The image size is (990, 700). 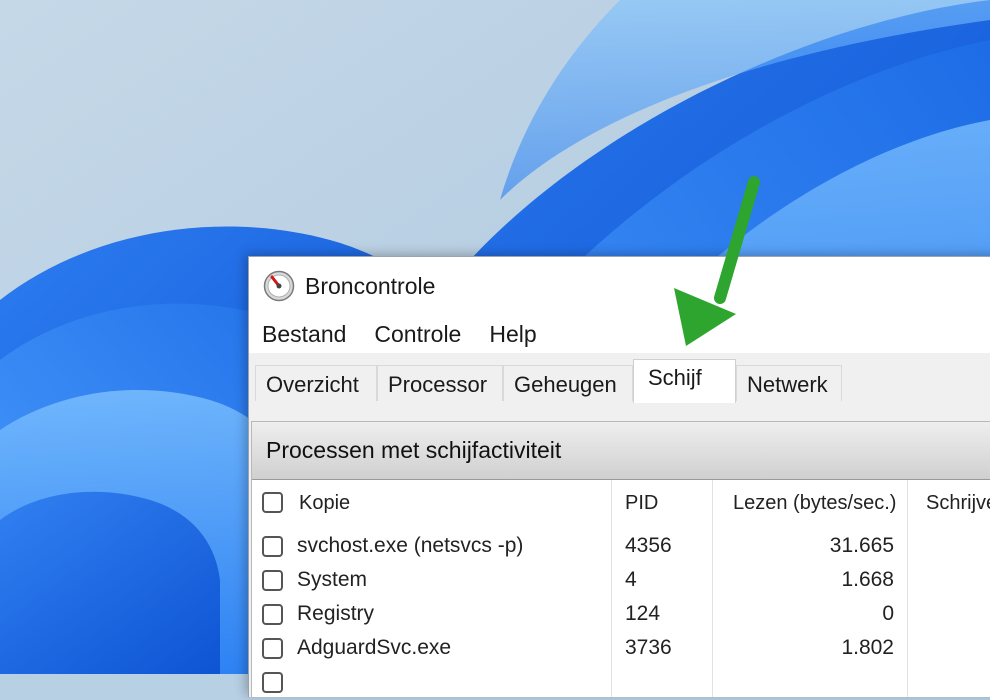 What do you see at coordinates (888, 613) in the screenshot?
I see `read-bytes: 0` at bounding box center [888, 613].